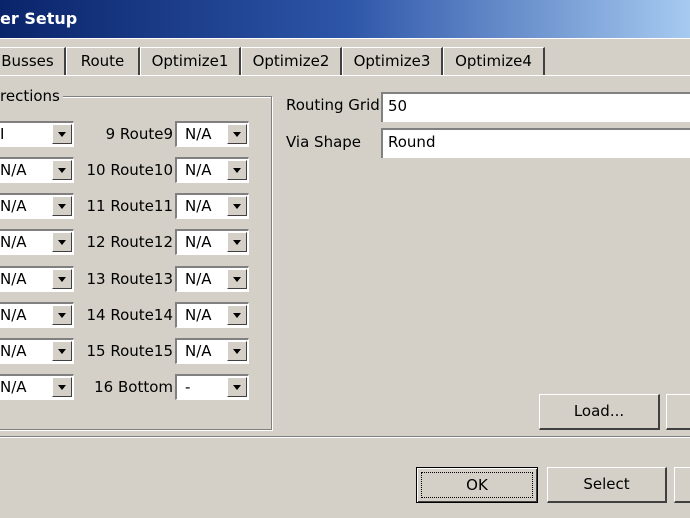  Describe the element at coordinates (37, 351) in the screenshot. I see `left-combo-2: N/A` at that location.